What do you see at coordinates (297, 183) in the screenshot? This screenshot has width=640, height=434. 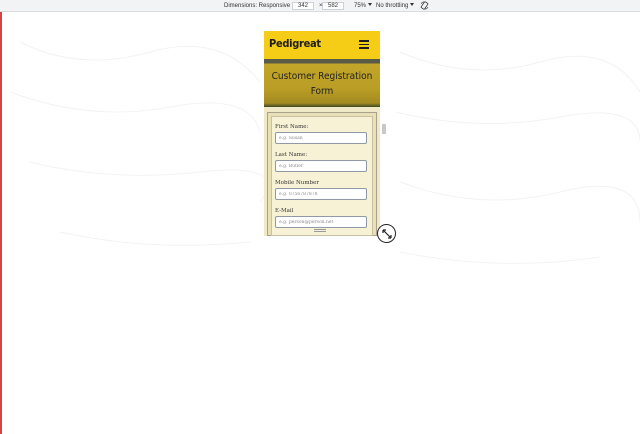 I see `mobile-number-label: Mobile Number` at bounding box center [297, 183].